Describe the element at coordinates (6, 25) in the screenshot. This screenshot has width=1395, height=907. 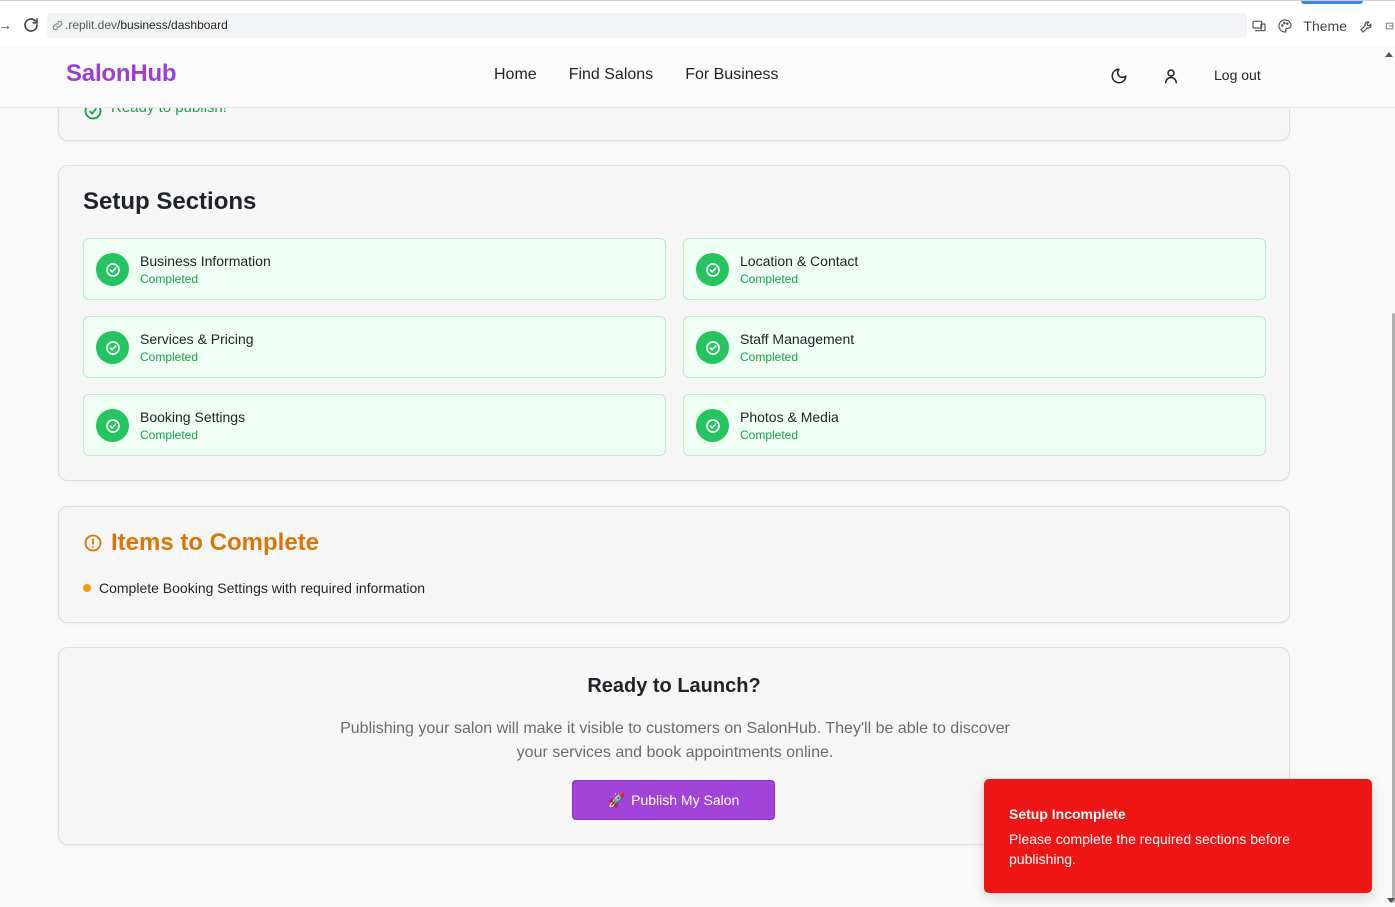
I see `forward-arrow-icon: →` at that location.